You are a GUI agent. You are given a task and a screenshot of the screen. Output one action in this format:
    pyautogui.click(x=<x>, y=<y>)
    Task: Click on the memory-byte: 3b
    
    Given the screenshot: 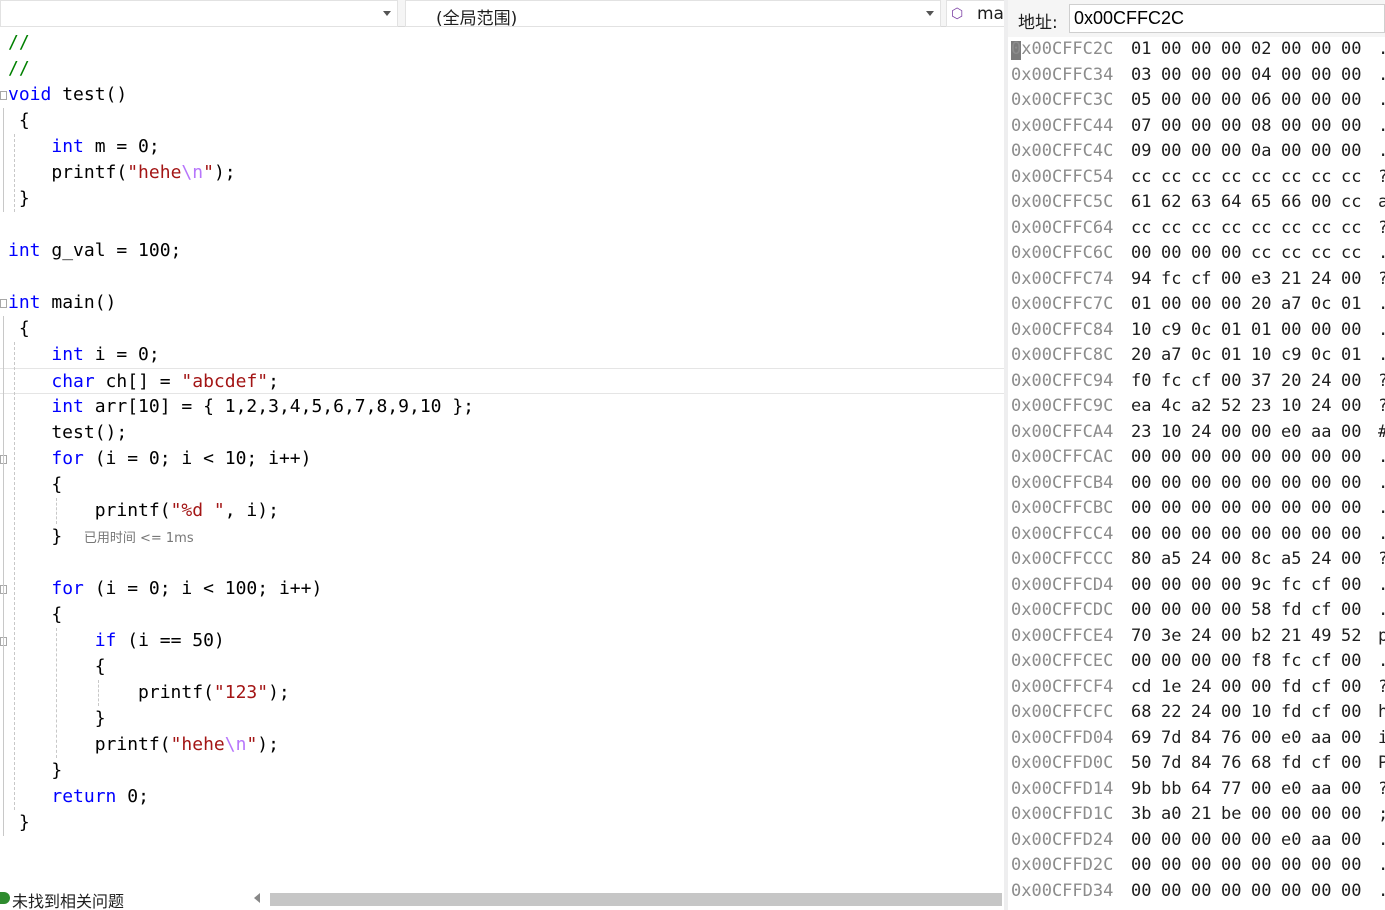 What is the action you would take?
    pyautogui.click(x=1141, y=815)
    